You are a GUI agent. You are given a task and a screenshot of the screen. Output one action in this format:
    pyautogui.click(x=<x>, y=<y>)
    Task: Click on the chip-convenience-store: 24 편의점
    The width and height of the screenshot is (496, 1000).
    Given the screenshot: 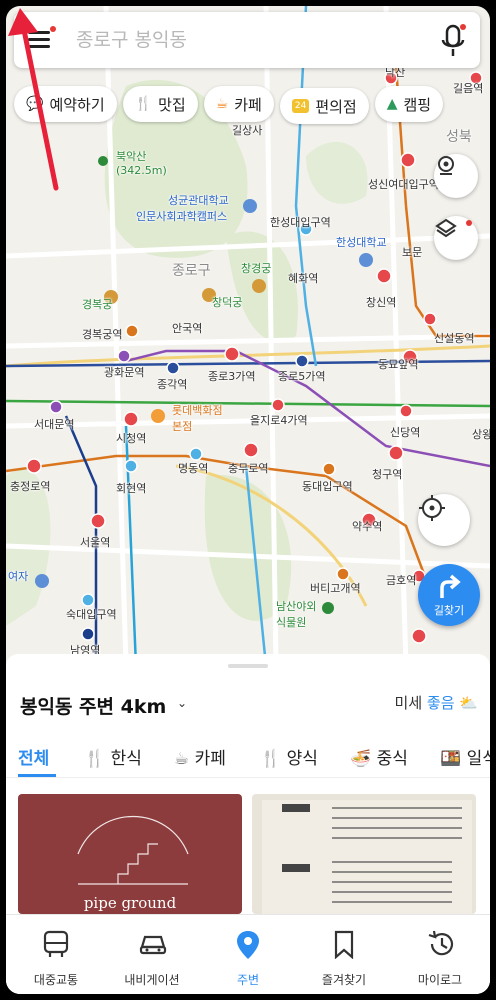 What is the action you would take?
    pyautogui.click(x=324, y=106)
    